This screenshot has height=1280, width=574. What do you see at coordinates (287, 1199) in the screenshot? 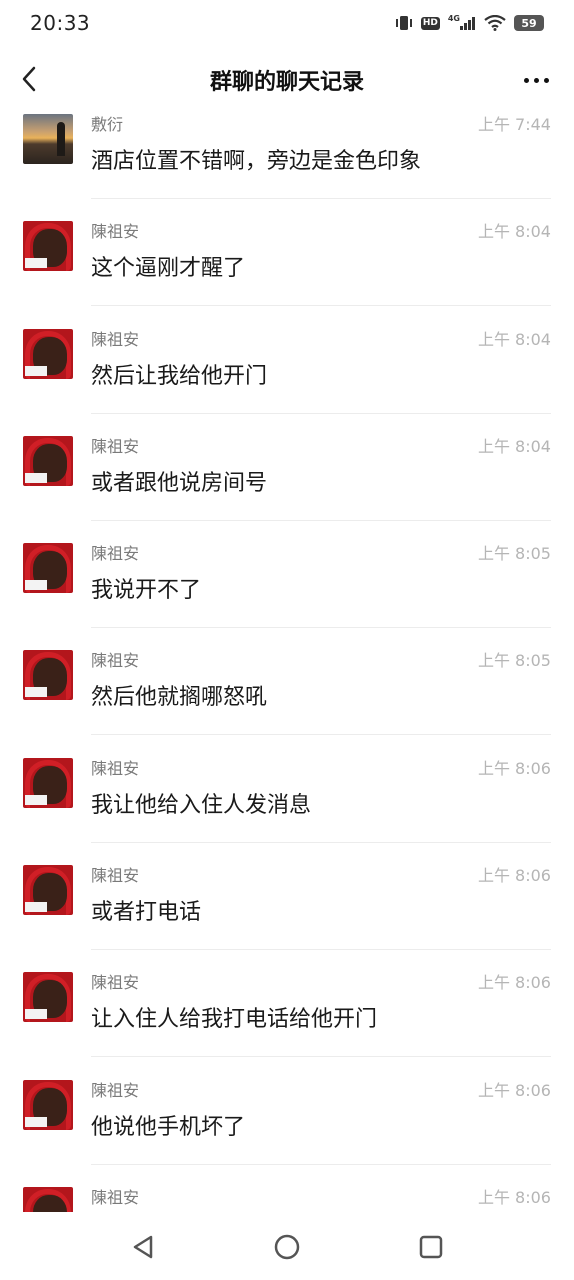
I see `message-item: 陳祖安 上午 8:06` at bounding box center [287, 1199].